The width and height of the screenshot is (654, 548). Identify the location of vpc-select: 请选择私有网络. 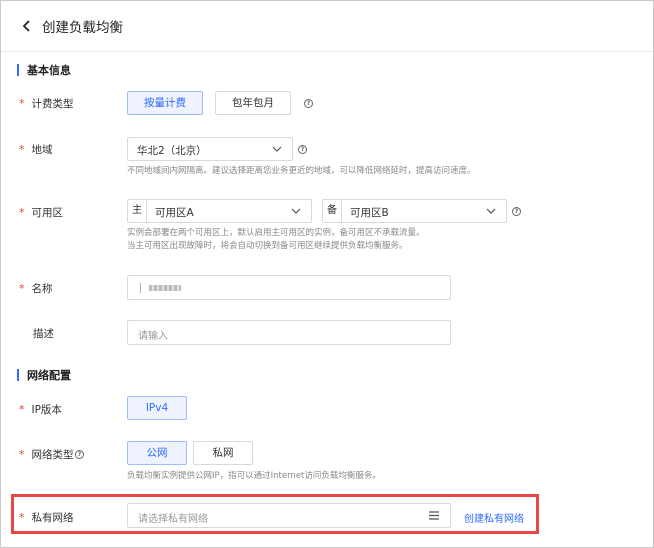
(289, 515).